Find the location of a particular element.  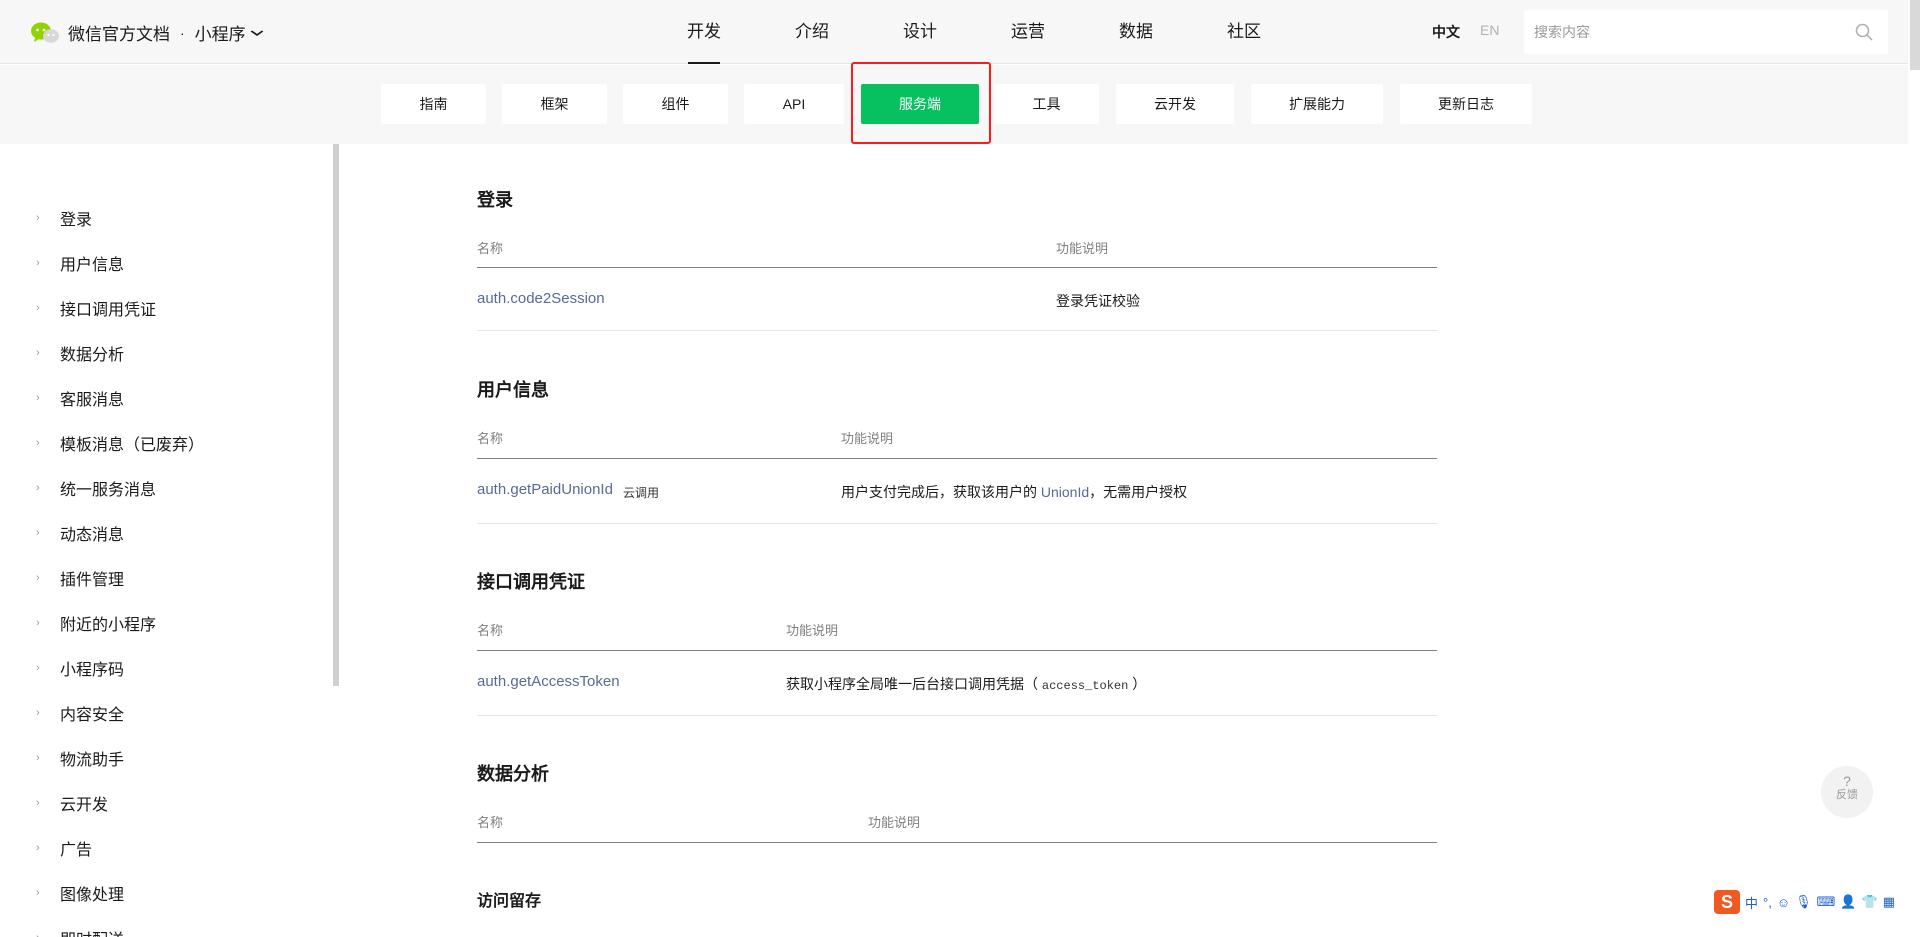

subnav-extension: 扩展能力 is located at coordinates (1317, 104).